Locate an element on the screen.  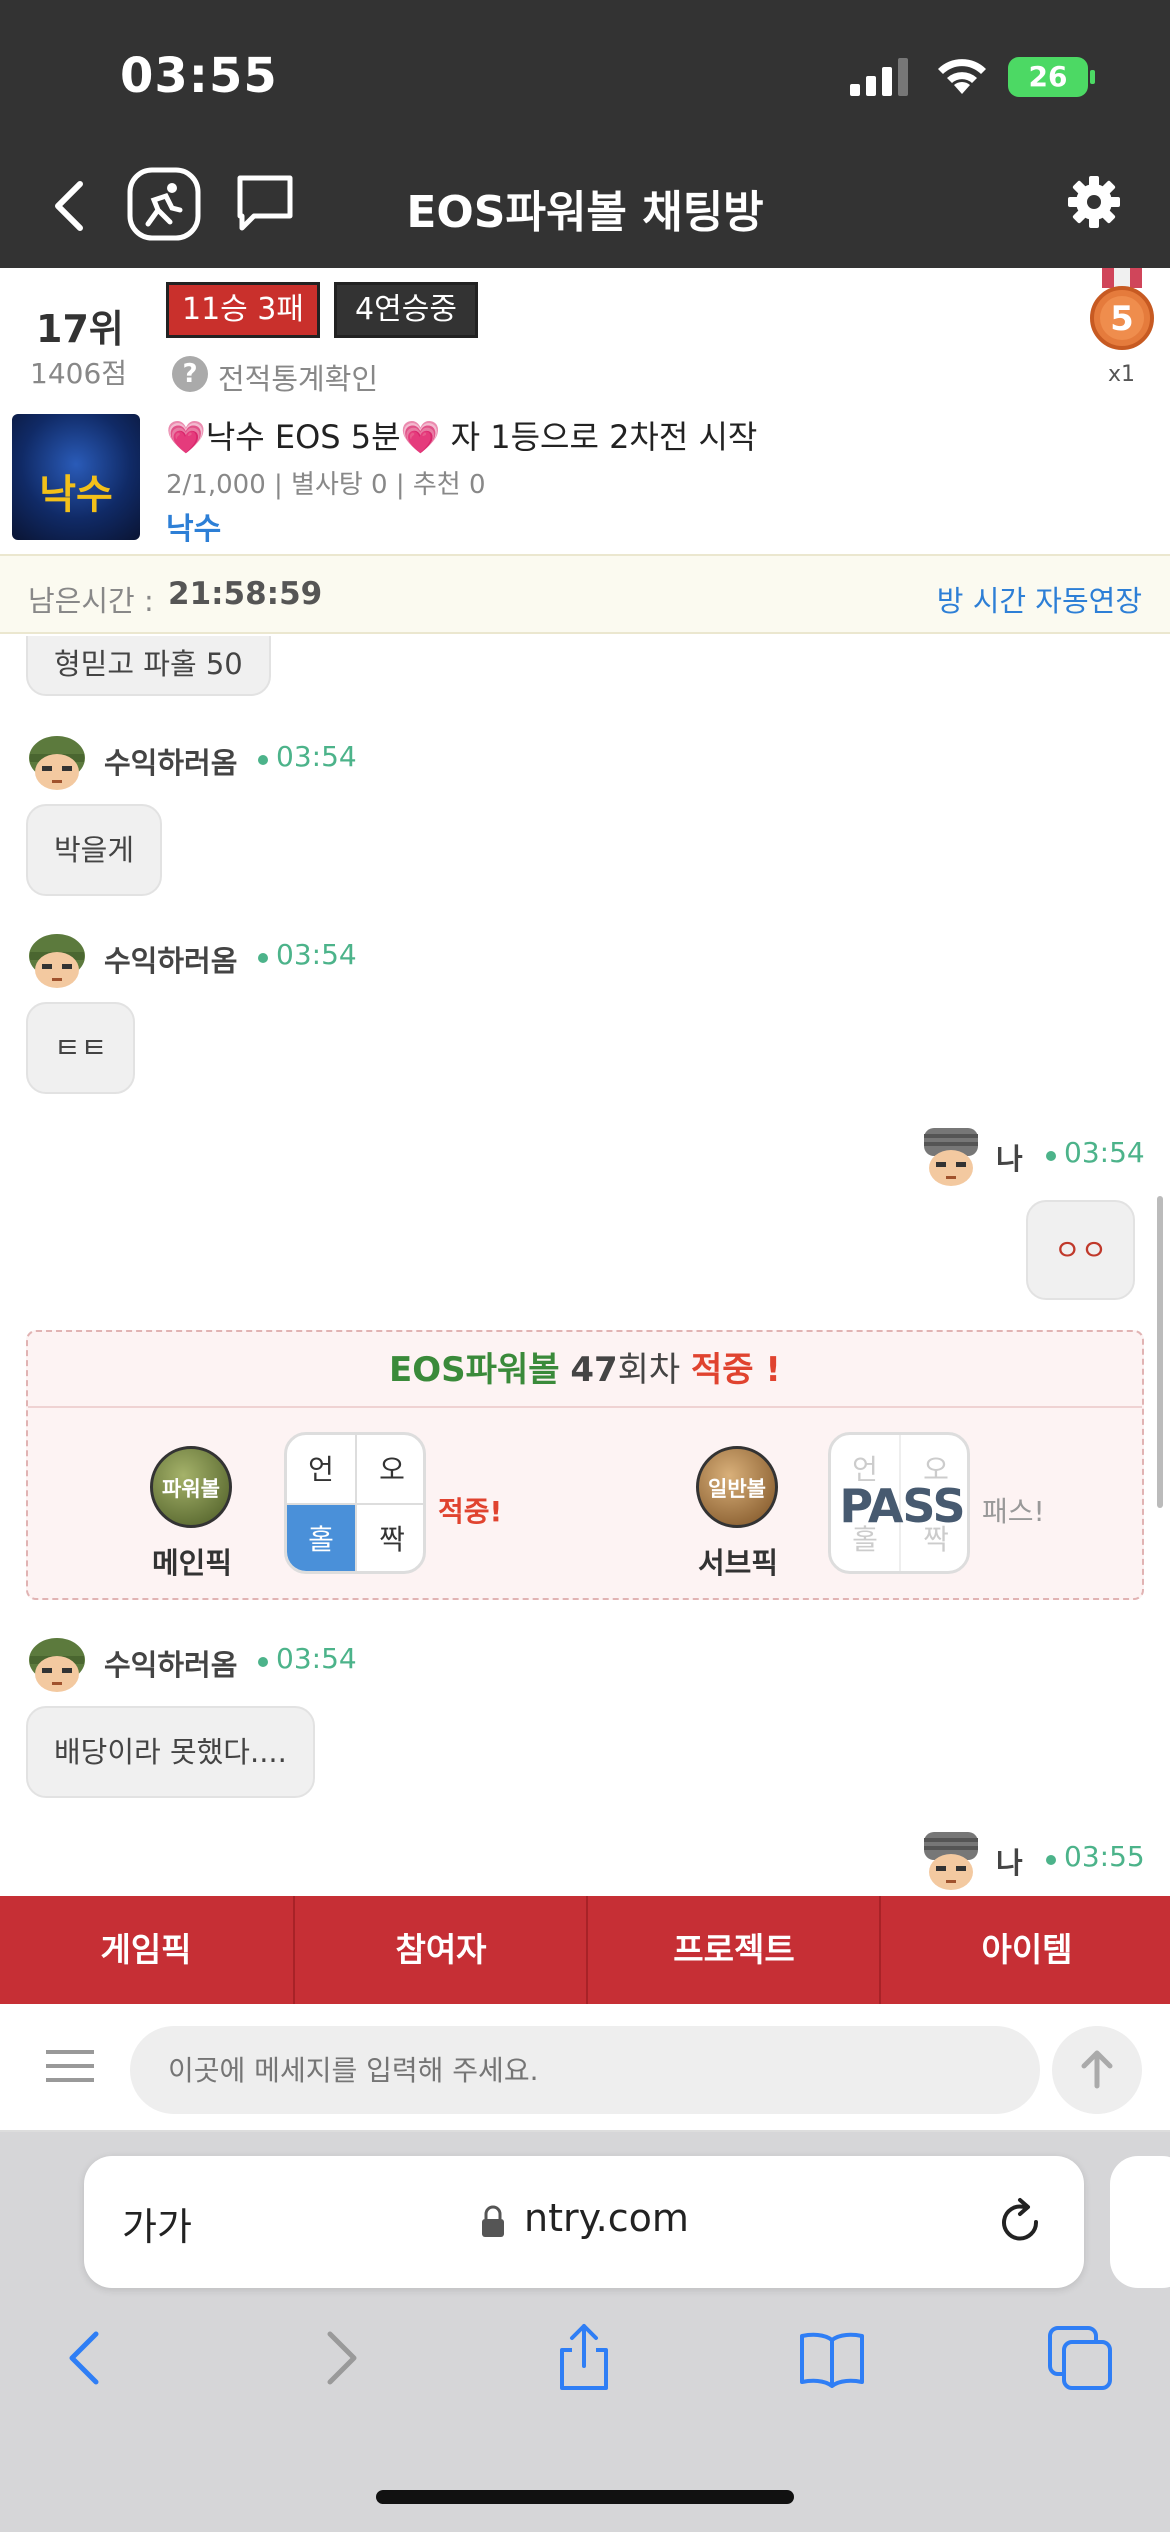
powerball-icon-text: 파워볼 is located at coordinates (191, 1489).